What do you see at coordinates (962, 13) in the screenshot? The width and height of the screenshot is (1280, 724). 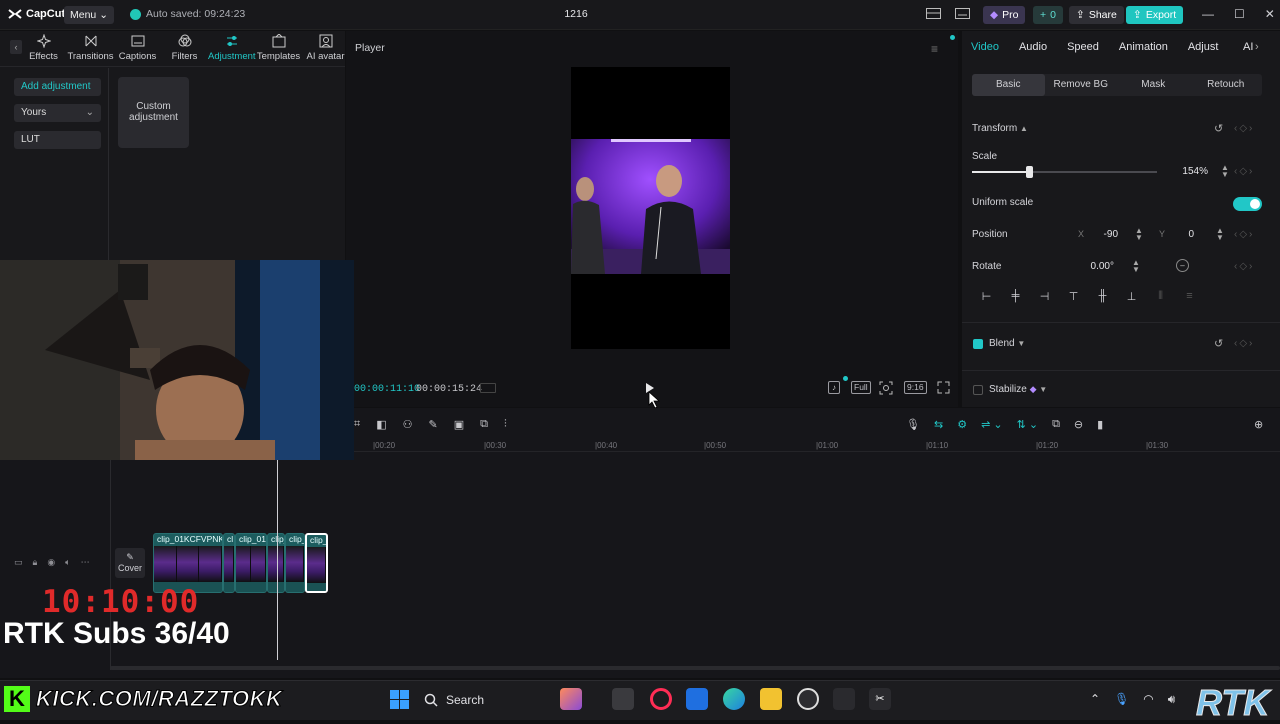 I see `keyboard-icon` at bounding box center [962, 13].